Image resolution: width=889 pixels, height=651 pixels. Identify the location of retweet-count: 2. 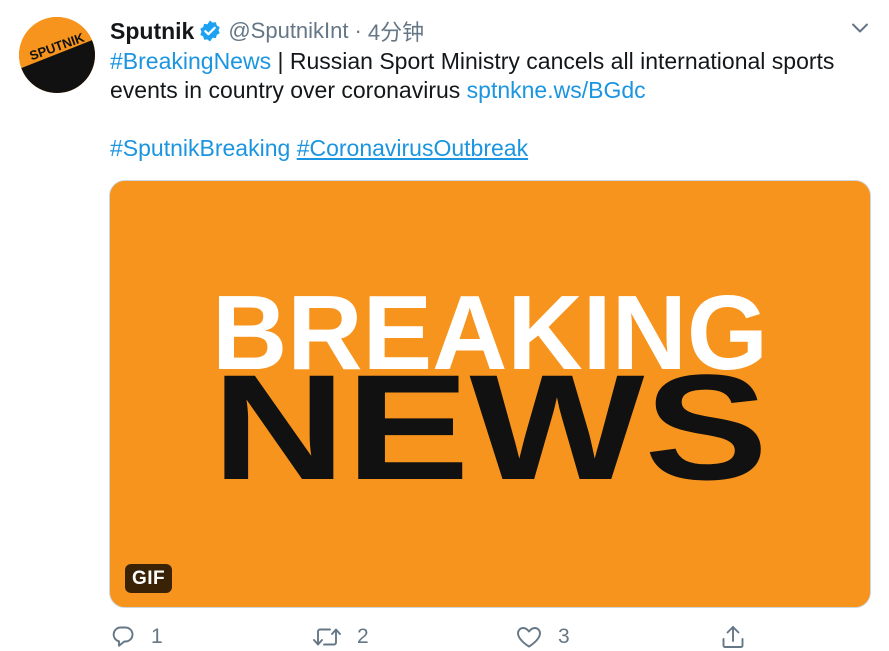
(363, 636).